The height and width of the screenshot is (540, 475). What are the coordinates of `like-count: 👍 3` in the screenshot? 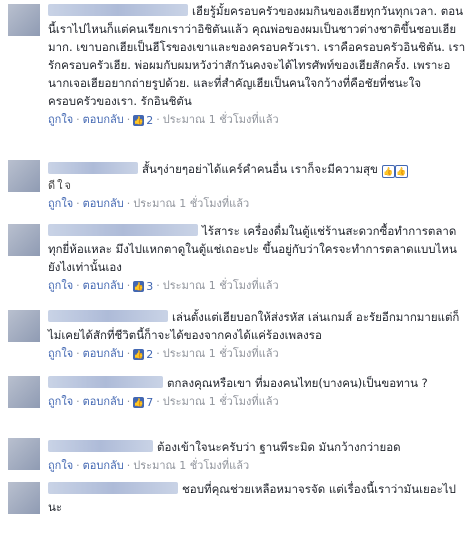 It's located at (143, 286).